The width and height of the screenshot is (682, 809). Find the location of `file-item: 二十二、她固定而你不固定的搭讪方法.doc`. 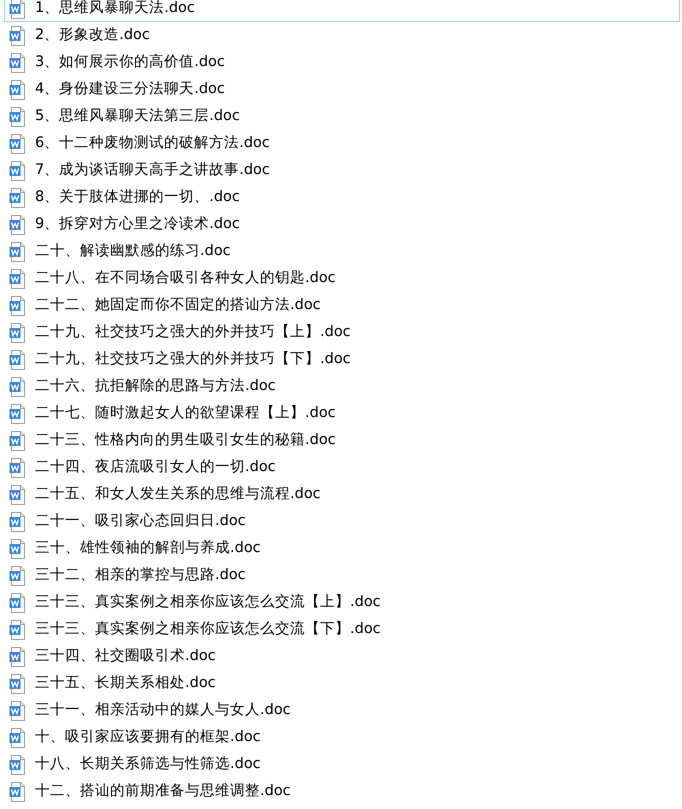

file-item: 二十二、她固定而你不固定的搭讪方法.doc is located at coordinates (342, 305).